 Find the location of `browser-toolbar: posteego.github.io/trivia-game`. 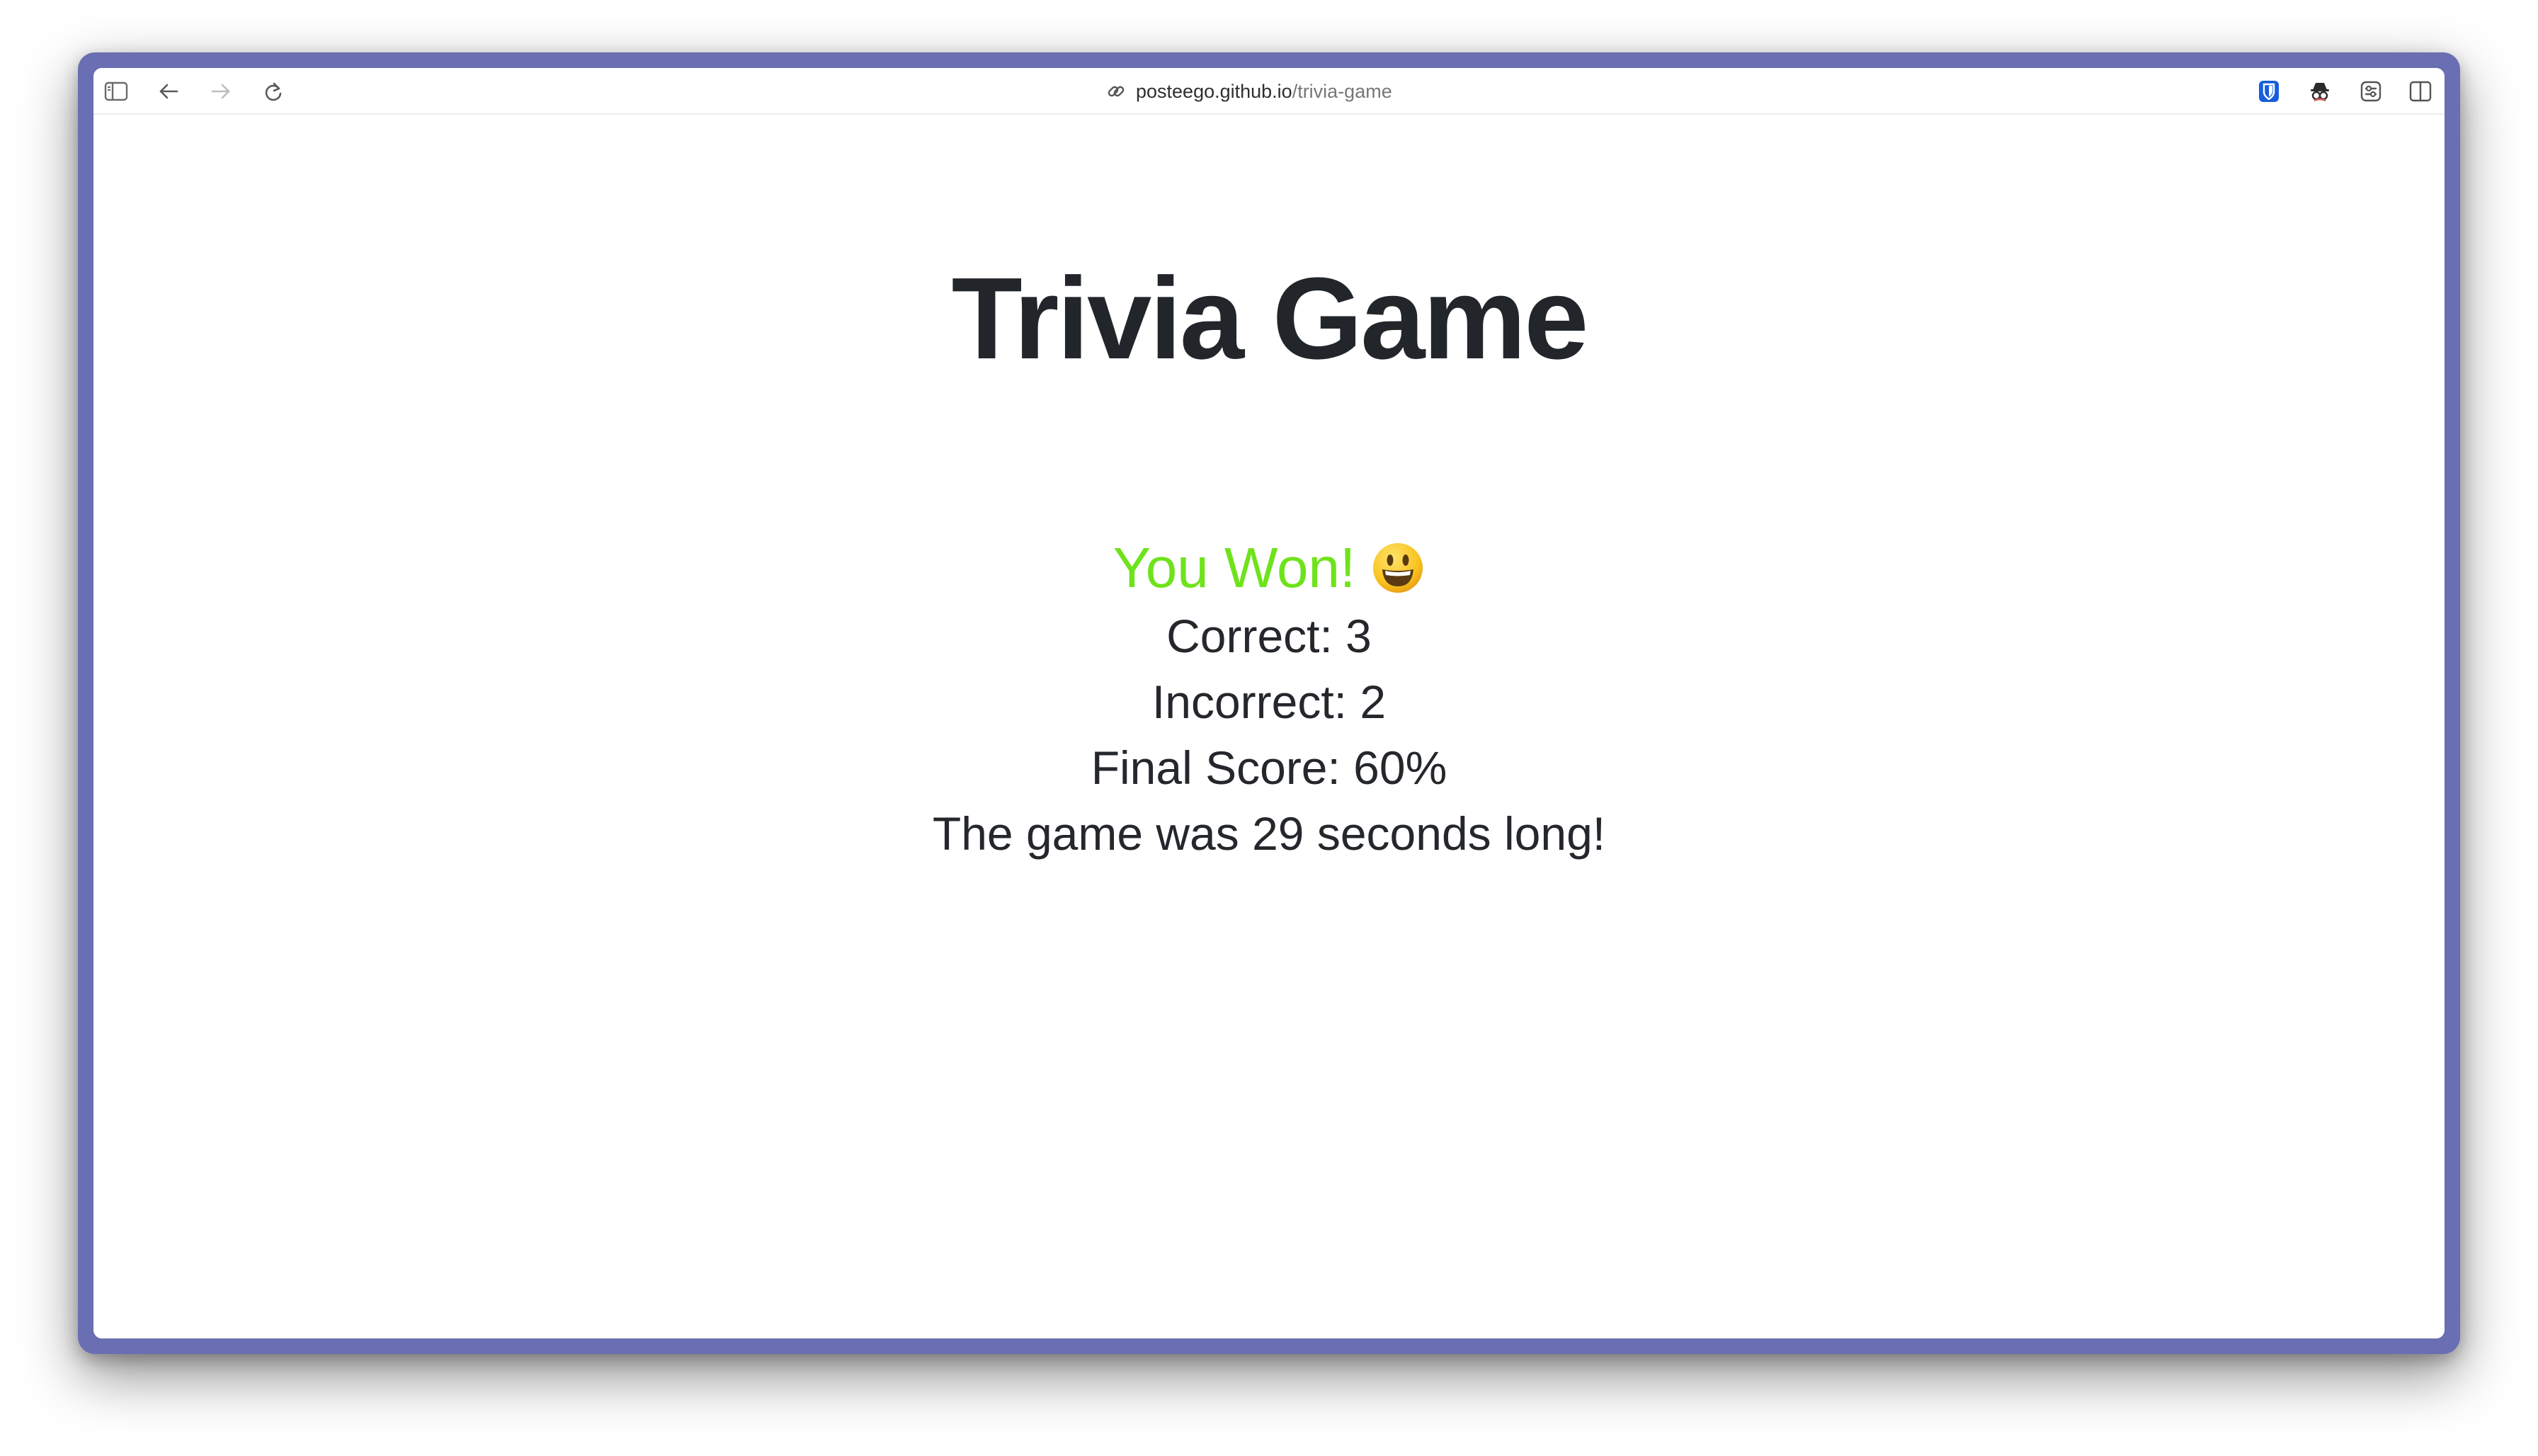

browser-toolbar: posteego.github.io/trivia-game is located at coordinates (1269, 92).